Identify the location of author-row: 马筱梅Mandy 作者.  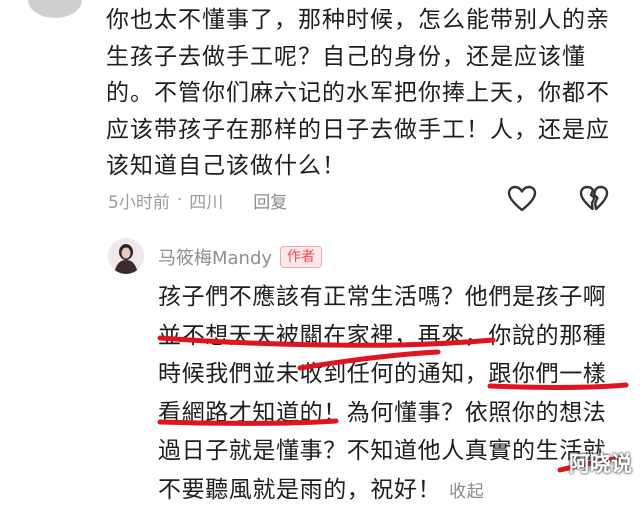
(240, 257).